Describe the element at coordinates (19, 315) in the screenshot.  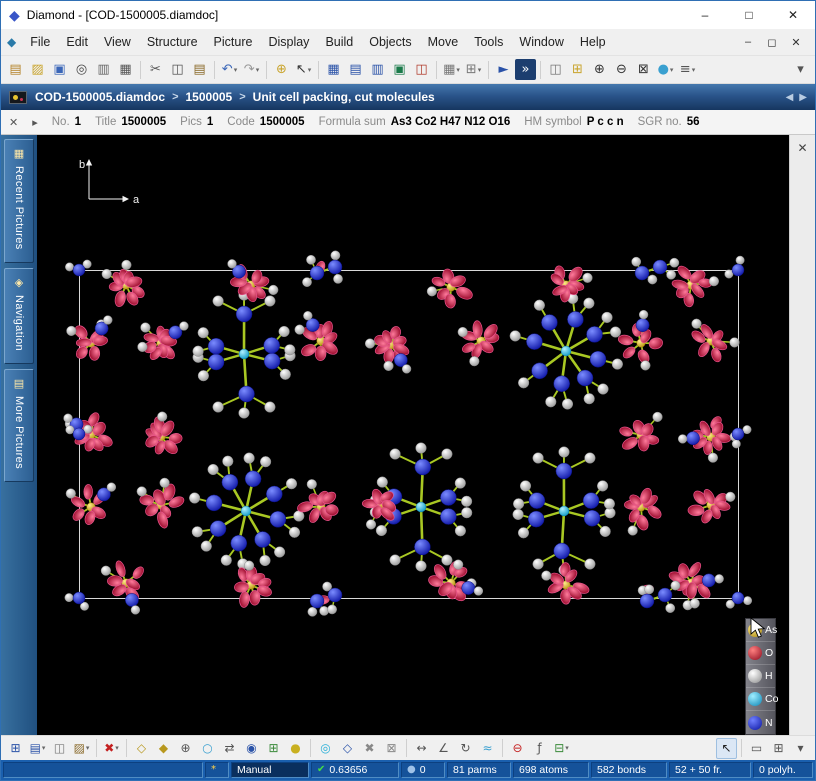
I see `sidebar-tab-navigation: ◈ Navigation` at that location.